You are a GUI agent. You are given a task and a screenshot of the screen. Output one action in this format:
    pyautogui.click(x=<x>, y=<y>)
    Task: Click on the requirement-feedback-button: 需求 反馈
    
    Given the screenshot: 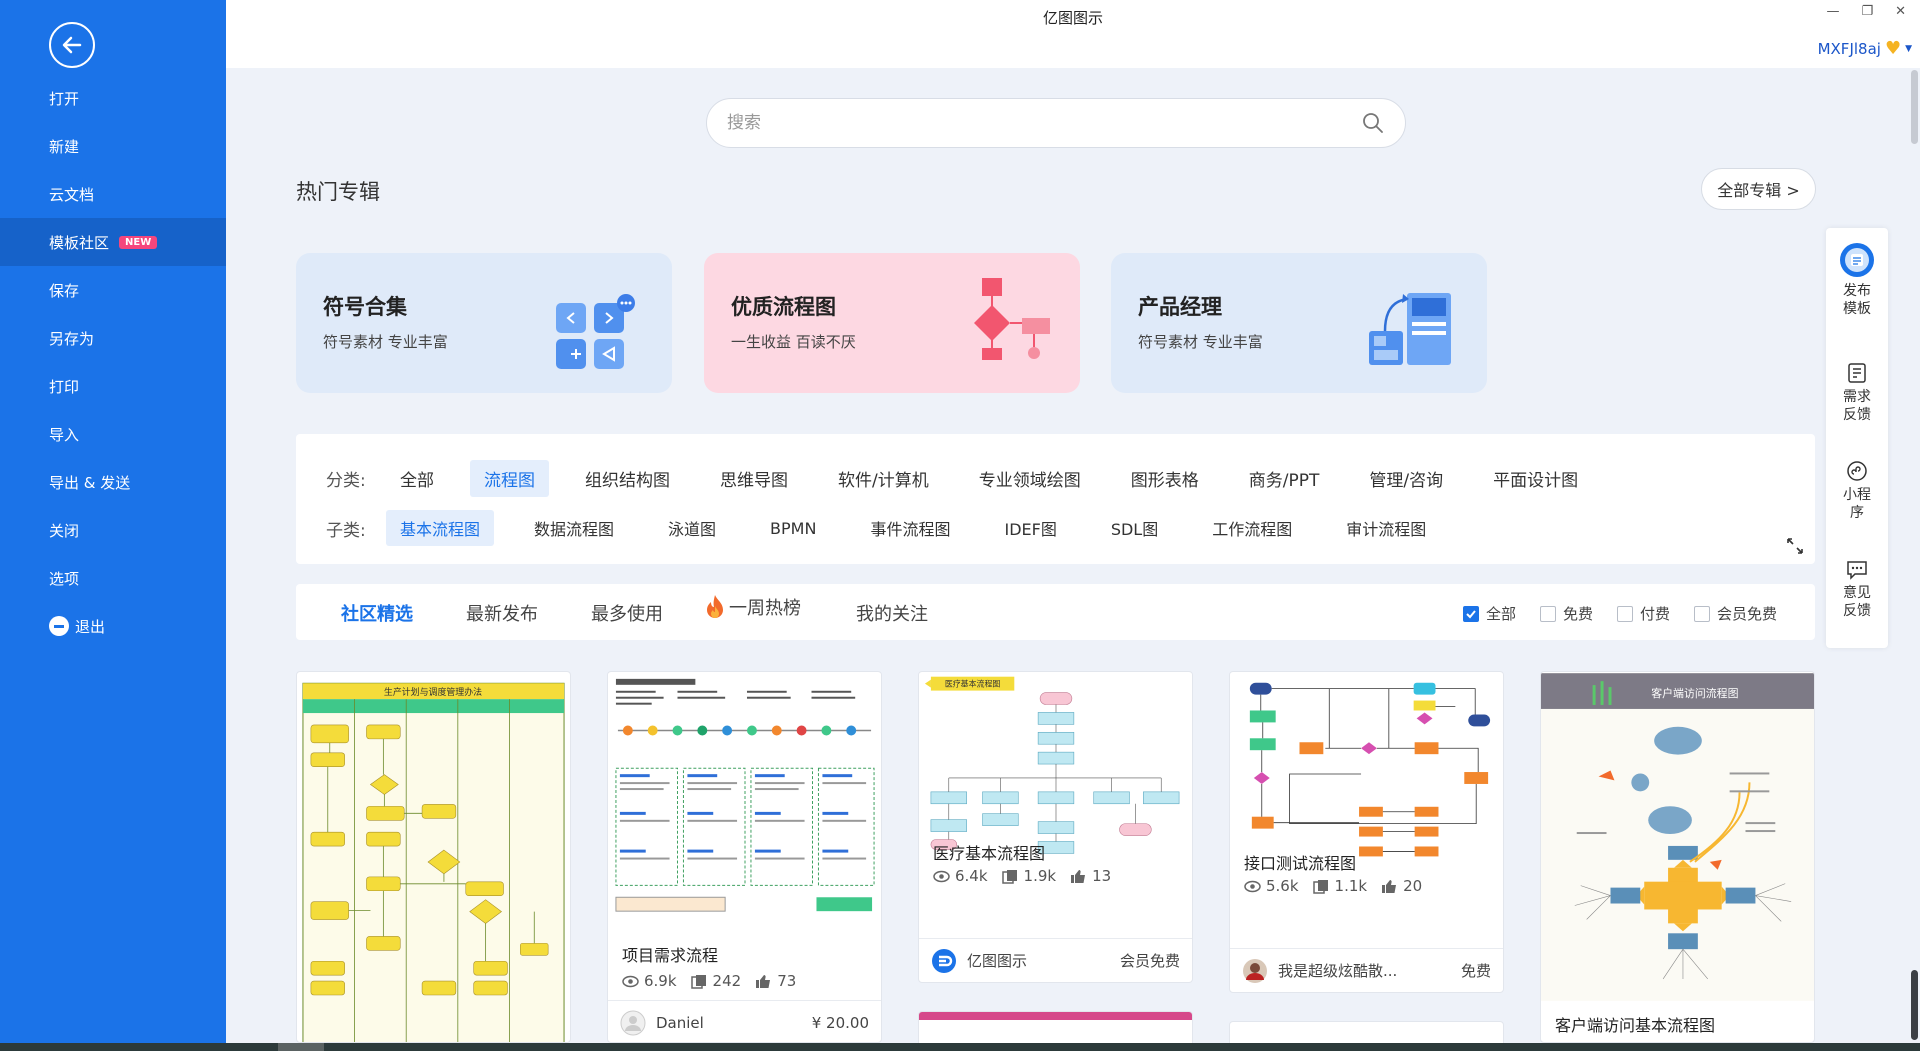 What is the action you would take?
    pyautogui.click(x=1857, y=393)
    